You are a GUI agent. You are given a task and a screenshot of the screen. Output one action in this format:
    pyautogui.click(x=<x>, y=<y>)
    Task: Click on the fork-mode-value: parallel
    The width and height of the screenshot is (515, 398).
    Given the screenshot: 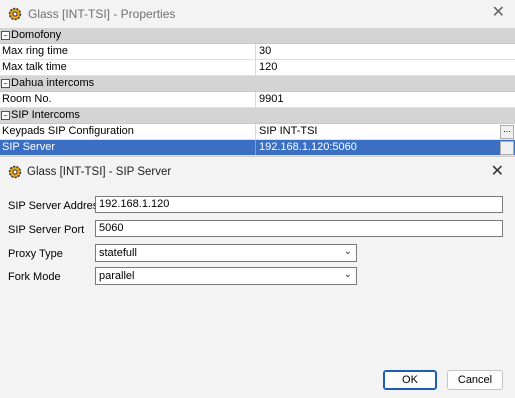 What is the action you would take?
    pyautogui.click(x=117, y=276)
    